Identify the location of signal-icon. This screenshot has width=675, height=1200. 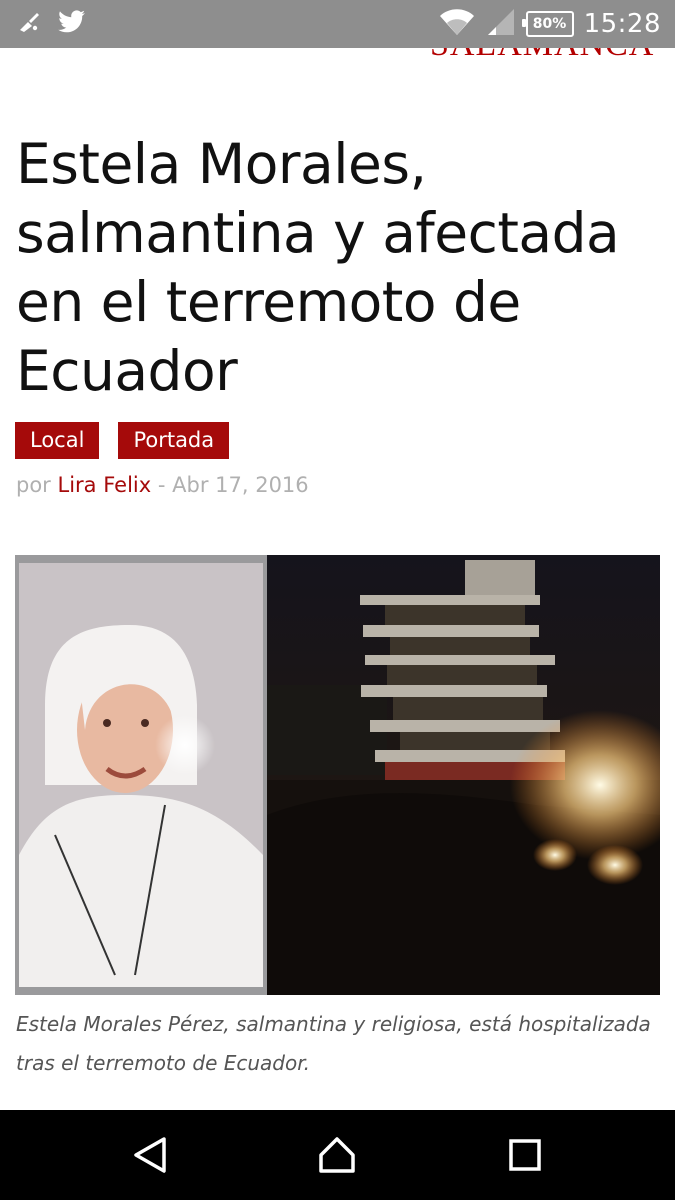
(501, 24).